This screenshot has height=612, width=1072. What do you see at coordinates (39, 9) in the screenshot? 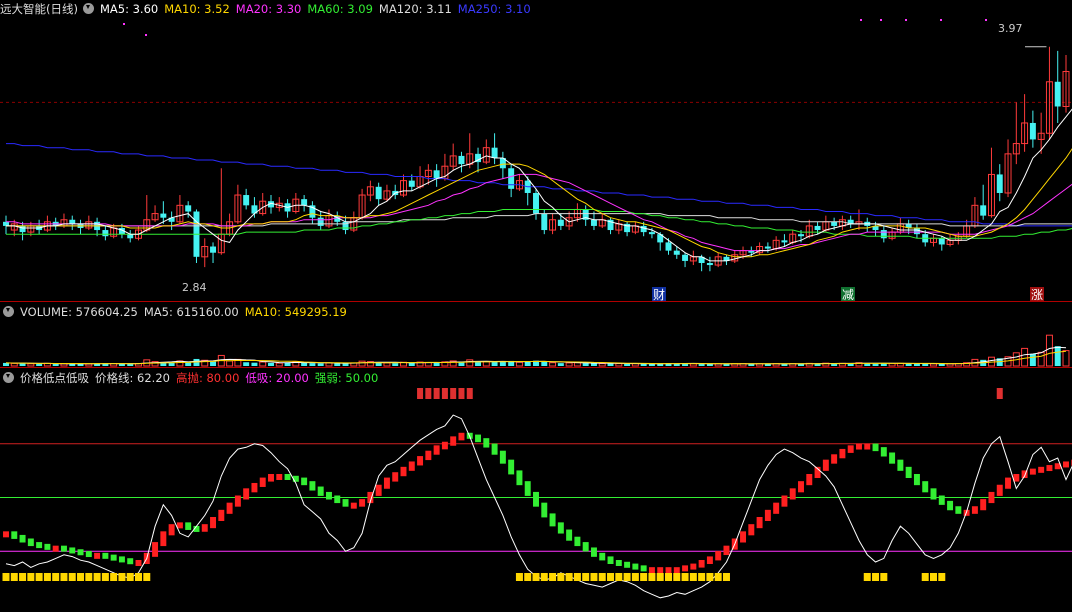
I see `stock-title: 远大智能(日线)` at bounding box center [39, 9].